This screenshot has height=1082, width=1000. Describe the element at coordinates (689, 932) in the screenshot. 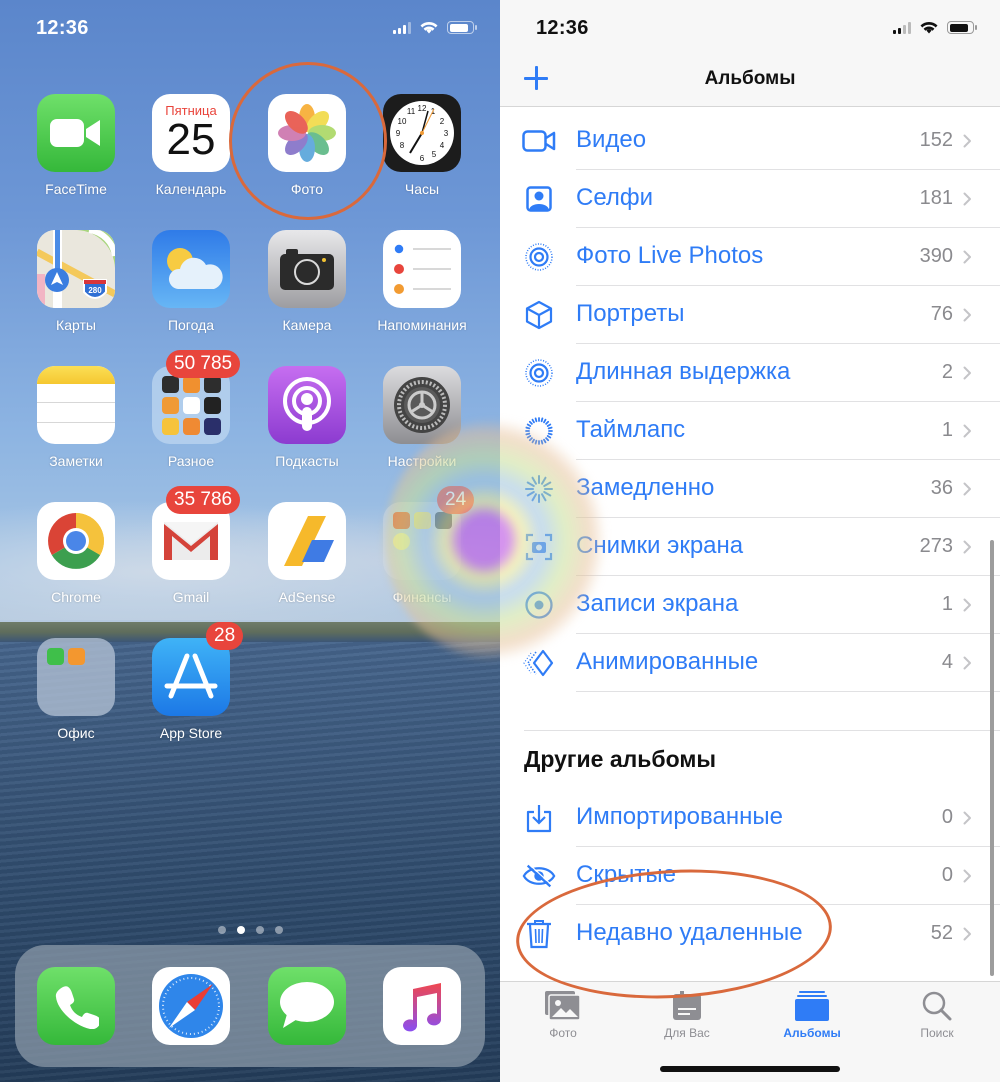

I see `album-label: Недавно удаленные` at that location.